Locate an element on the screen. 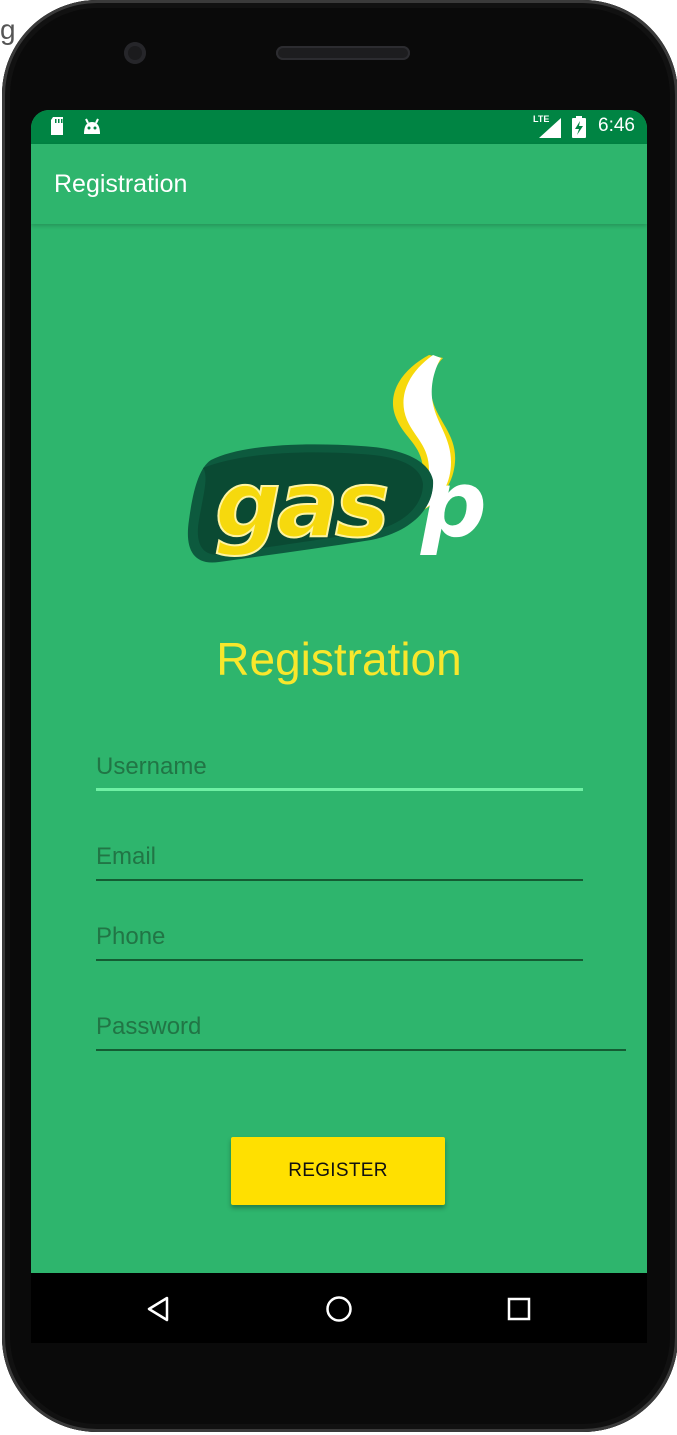 The width and height of the screenshot is (677, 1435). svg-text: p is located at coordinates (452, 504).